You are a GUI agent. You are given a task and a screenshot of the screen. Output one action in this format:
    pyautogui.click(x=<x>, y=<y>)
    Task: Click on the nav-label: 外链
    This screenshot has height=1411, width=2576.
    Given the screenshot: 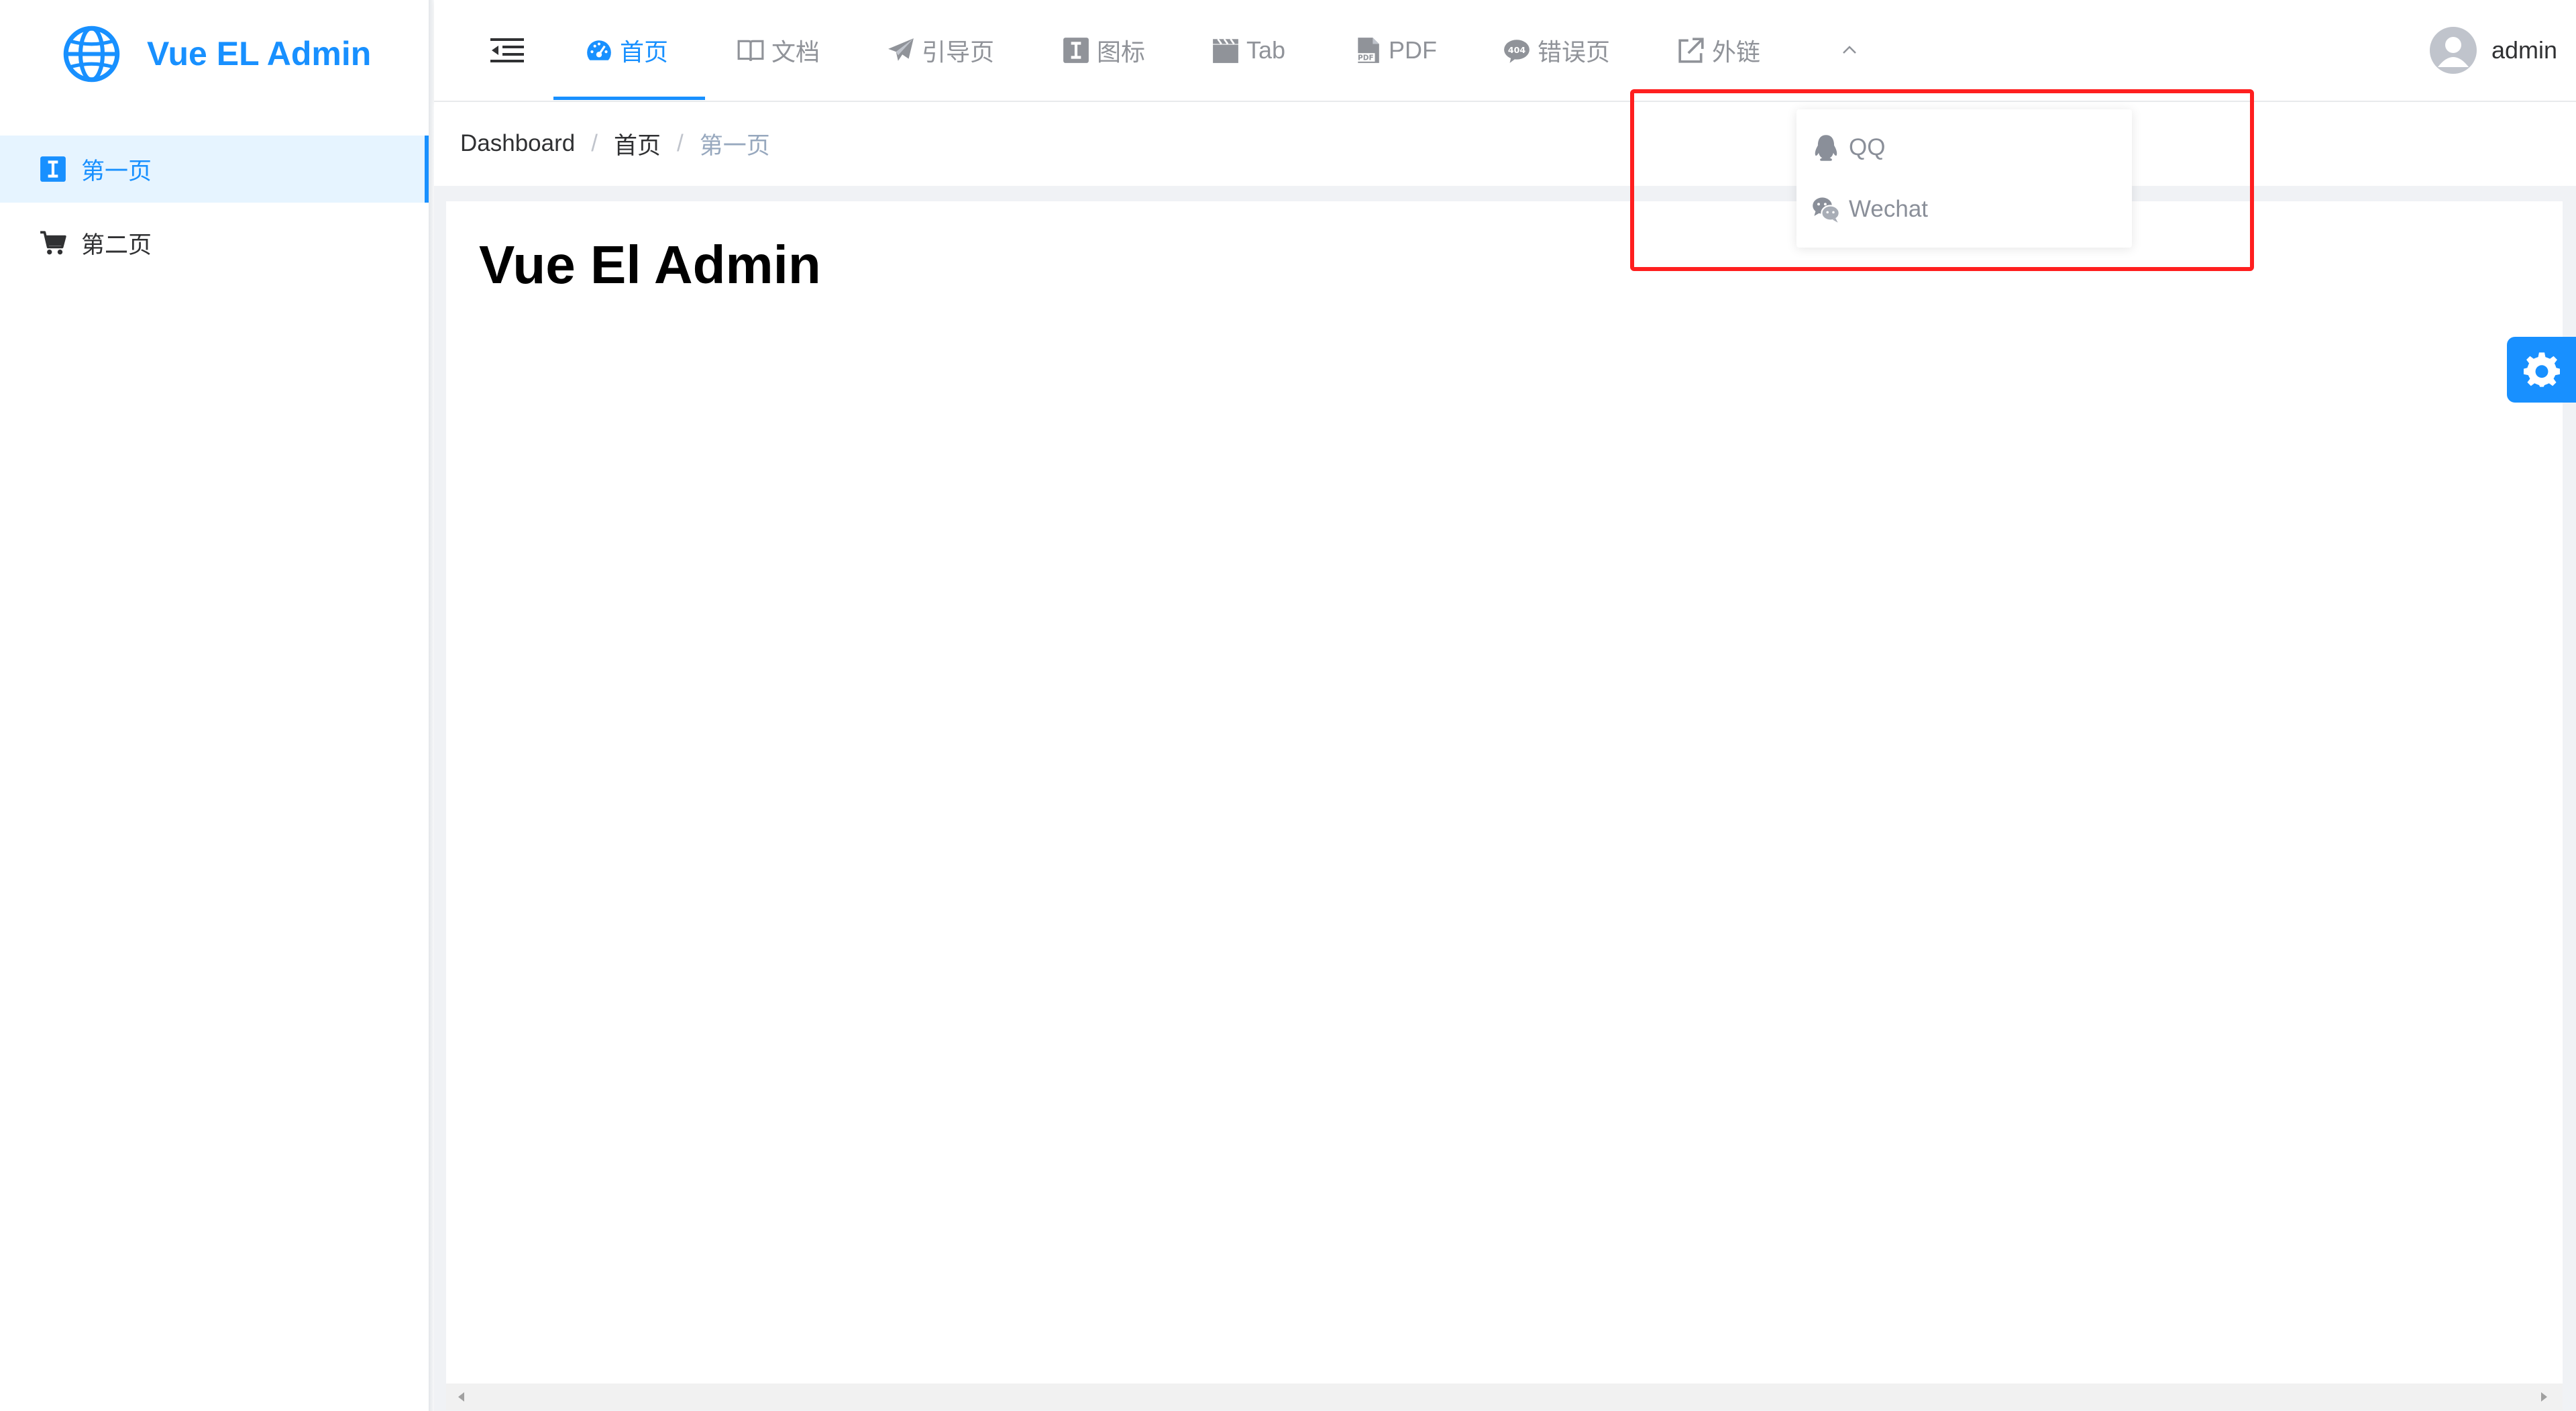 What is the action you would take?
    pyautogui.click(x=1736, y=52)
    